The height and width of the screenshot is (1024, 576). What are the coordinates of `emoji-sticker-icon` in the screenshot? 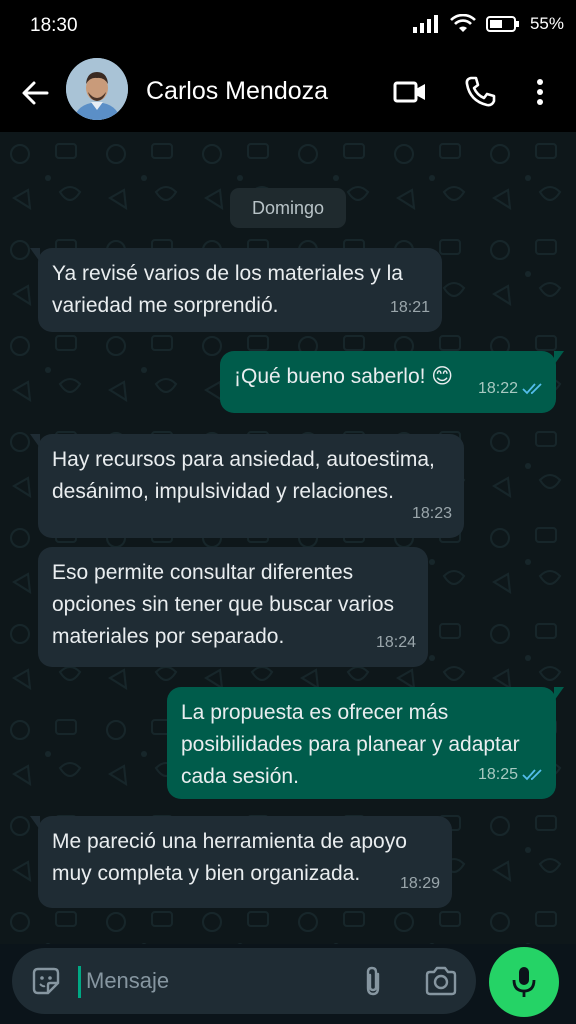 It's located at (46, 981).